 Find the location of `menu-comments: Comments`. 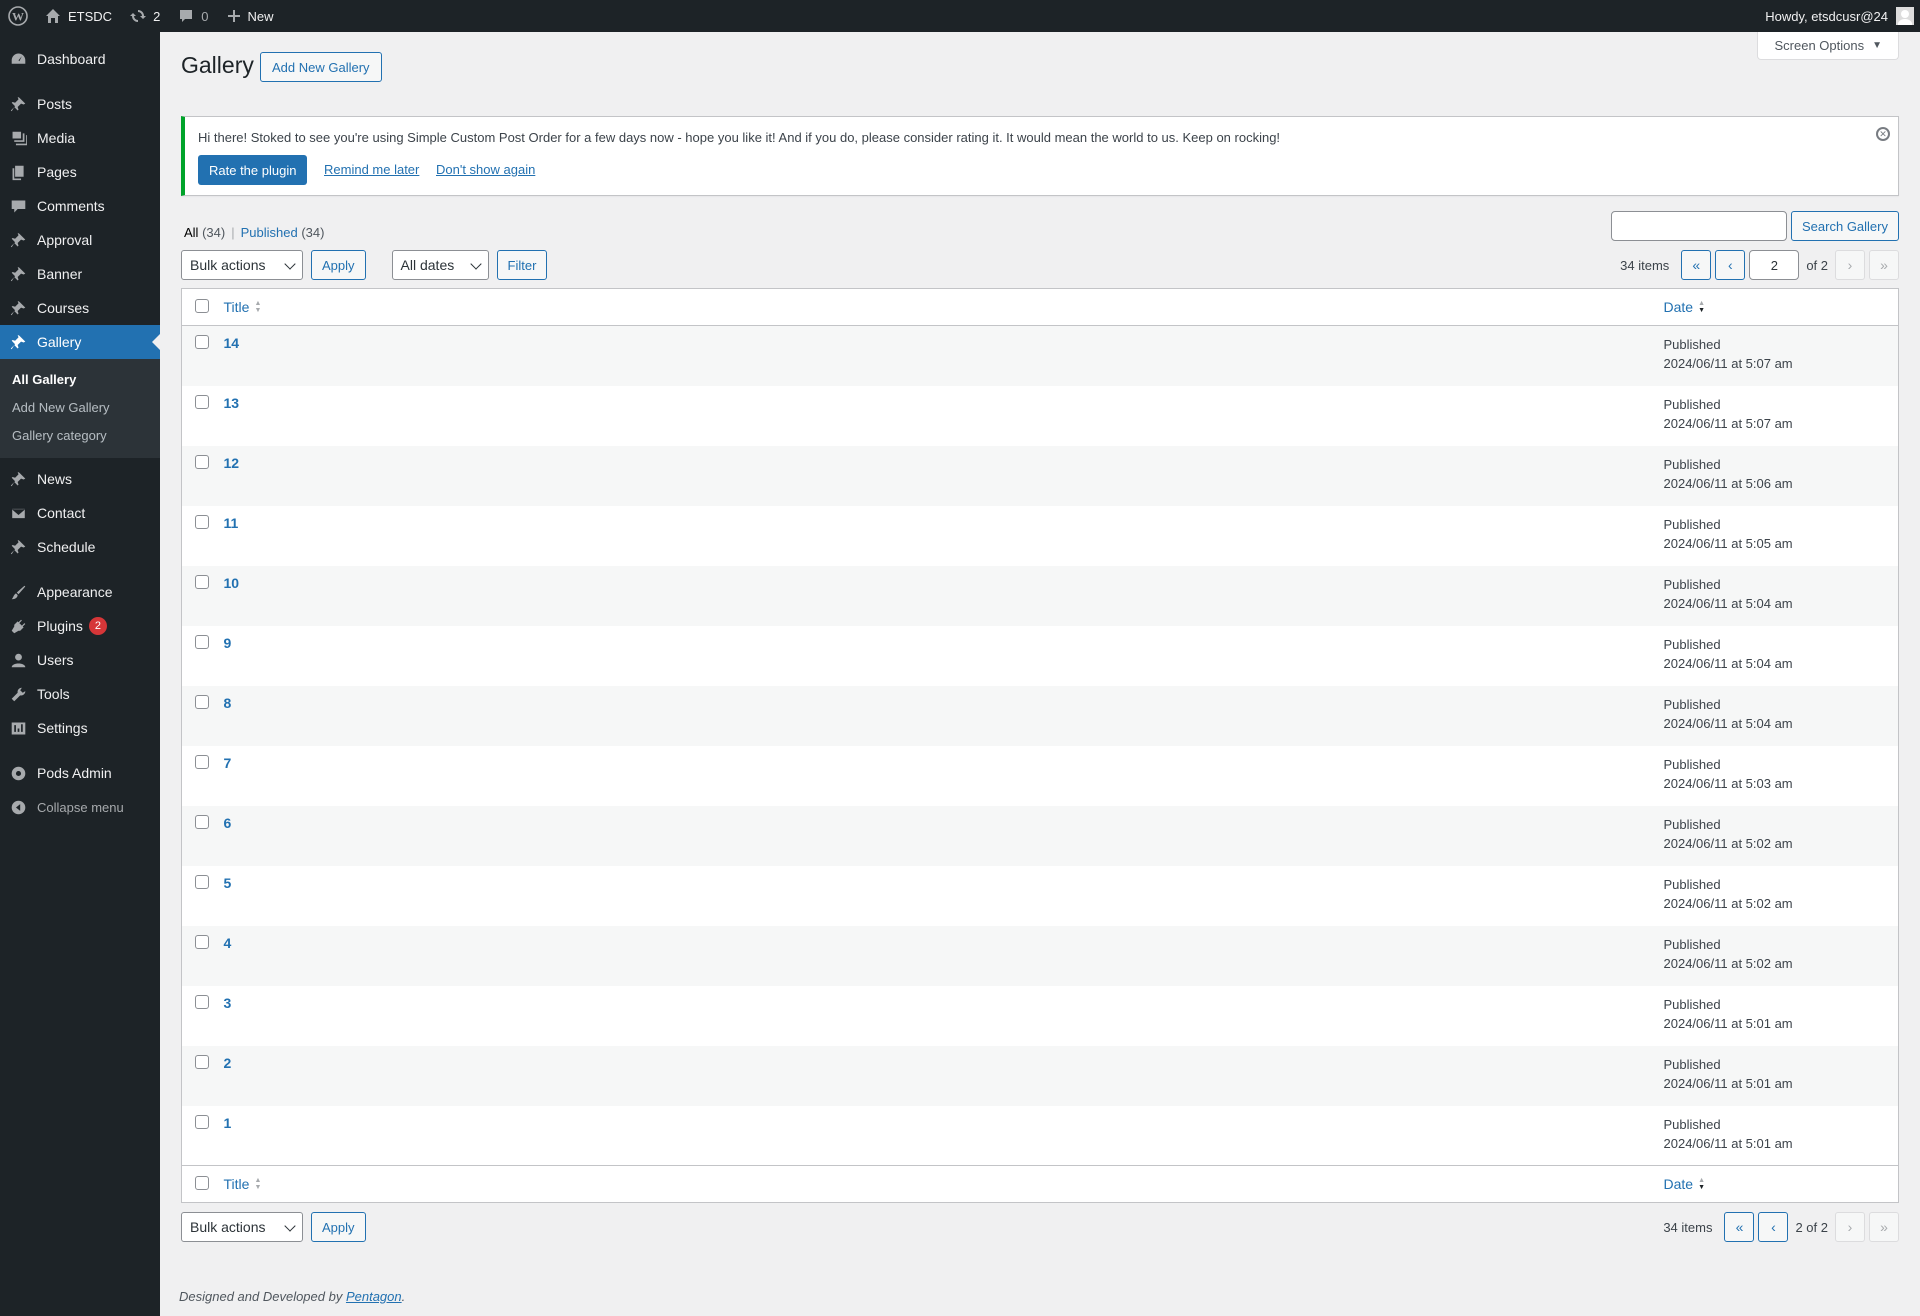

menu-comments: Comments is located at coordinates (80, 206).